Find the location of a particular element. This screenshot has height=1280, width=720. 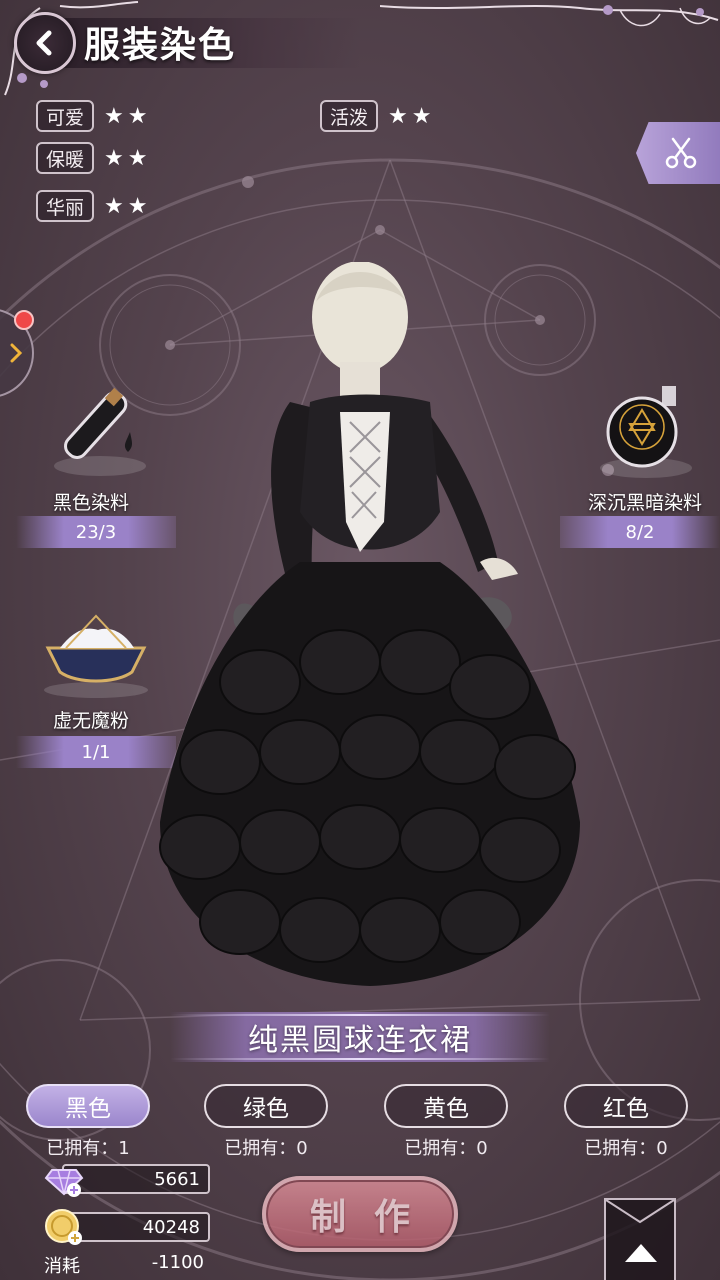

notification-dot is located at coordinates (24, 320).